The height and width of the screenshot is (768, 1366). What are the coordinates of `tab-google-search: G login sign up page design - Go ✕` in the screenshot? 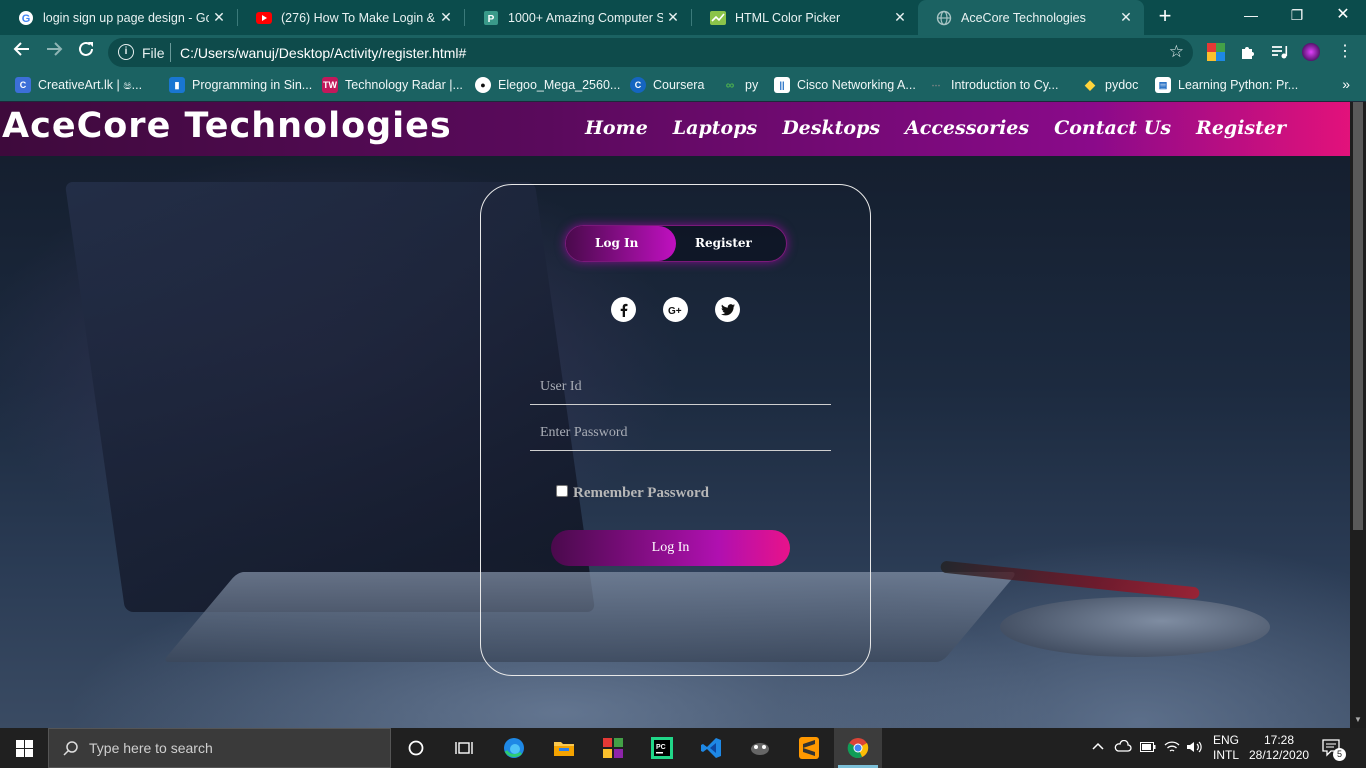 It's located at (118, 17).